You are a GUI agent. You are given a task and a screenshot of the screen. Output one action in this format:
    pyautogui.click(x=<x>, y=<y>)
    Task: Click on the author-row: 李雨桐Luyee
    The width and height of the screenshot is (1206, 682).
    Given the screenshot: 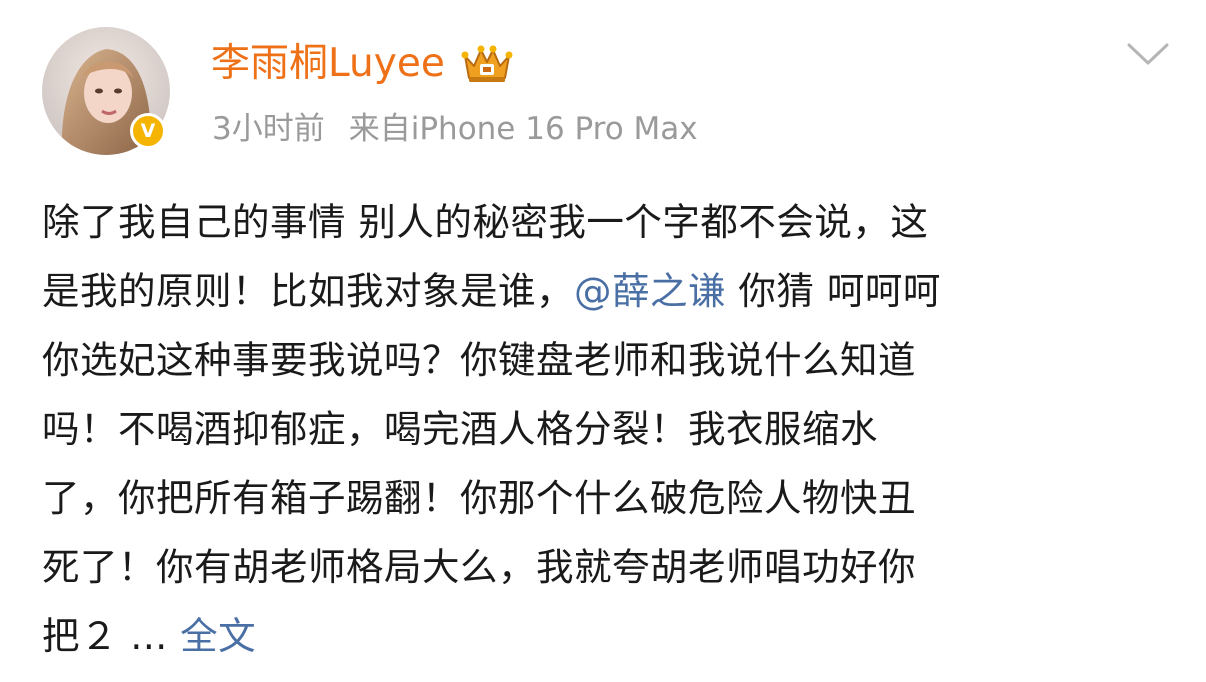 What is the action you would take?
    pyautogui.click(x=363, y=64)
    